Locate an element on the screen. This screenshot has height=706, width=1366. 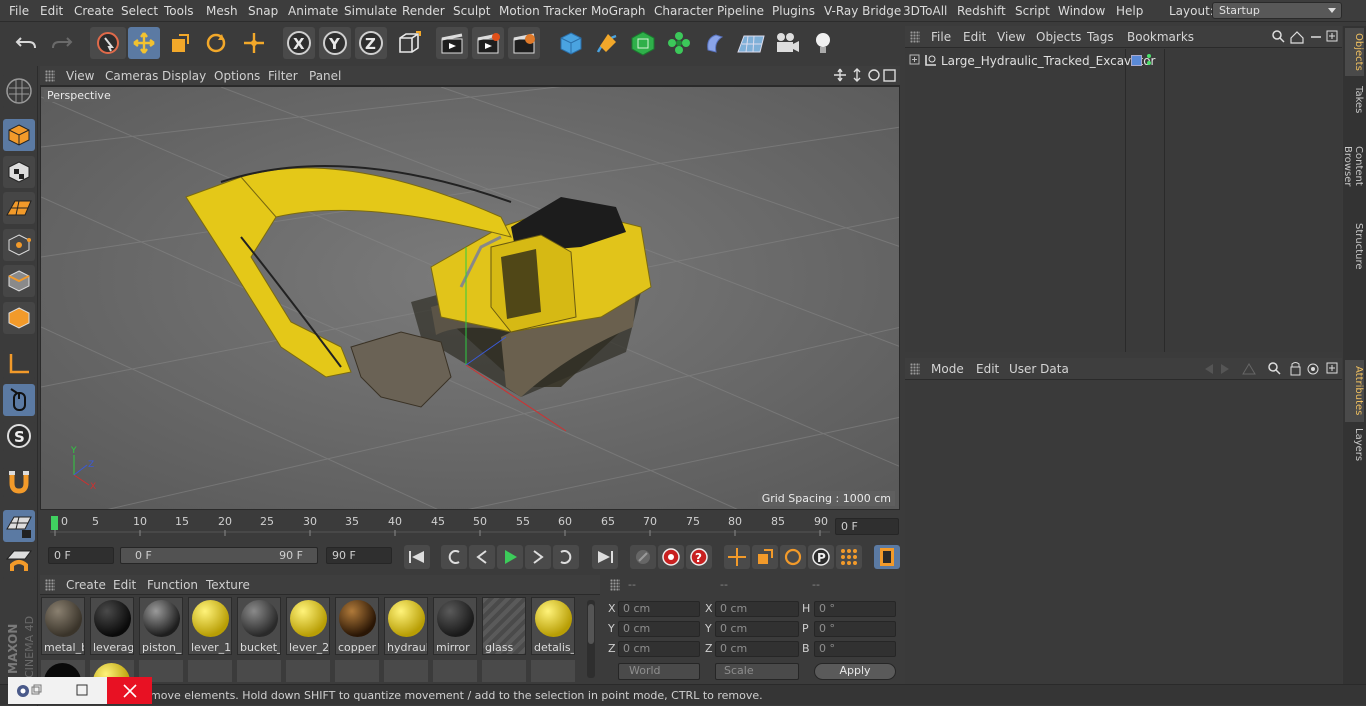
redo-button is located at coordinates (62, 43).